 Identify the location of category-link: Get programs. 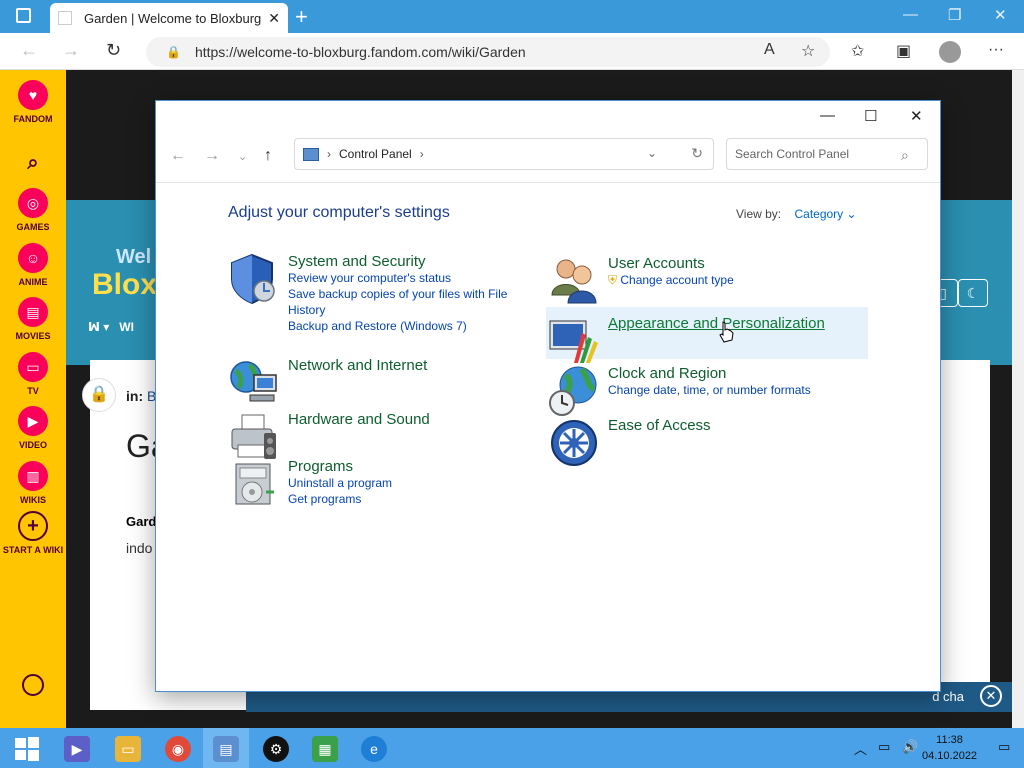
(340, 499).